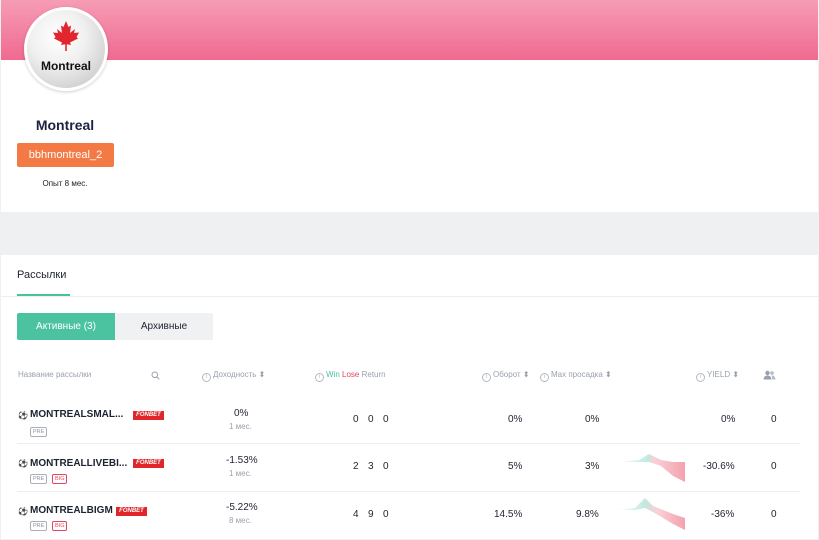  Describe the element at coordinates (65, 155) in the screenshot. I see `username-badge: bbhmontreal_2` at that location.